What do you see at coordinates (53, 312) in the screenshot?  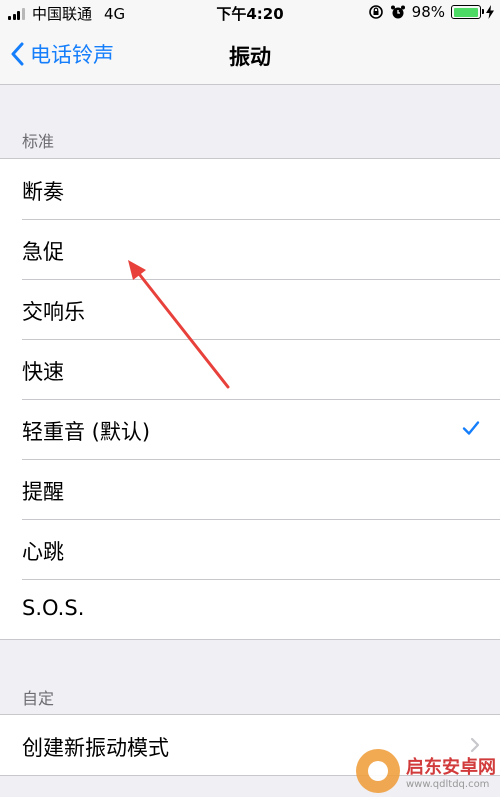 I see `option-label: 交响乐` at bounding box center [53, 312].